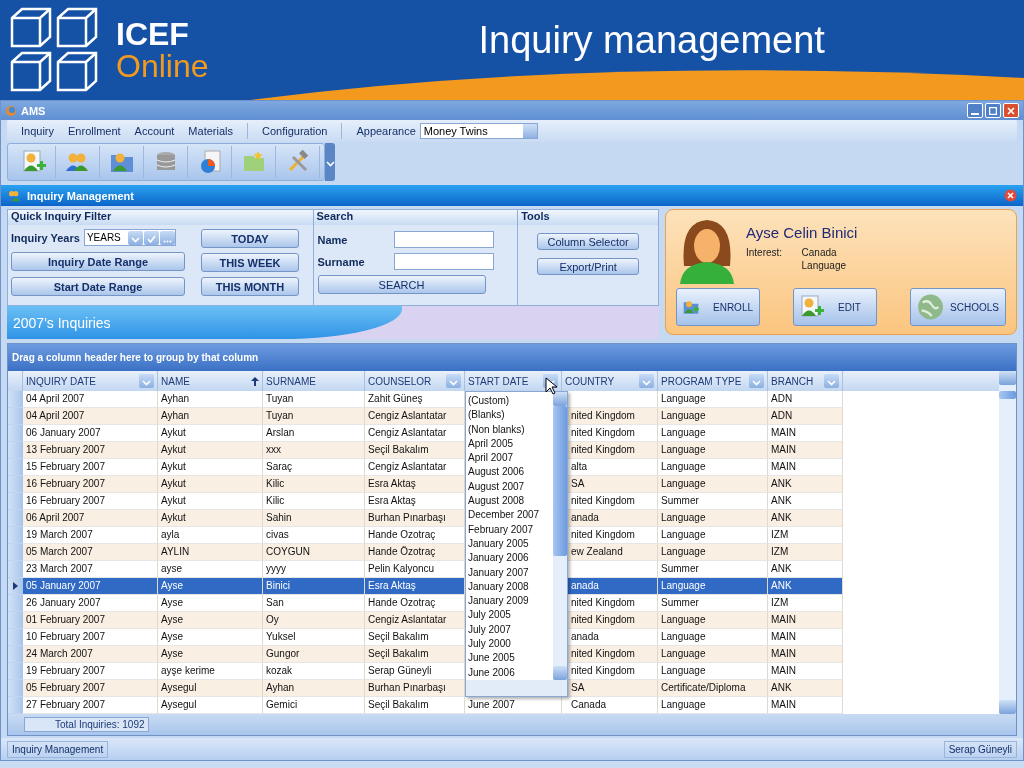  Describe the element at coordinates (154, 131) in the screenshot. I see `menu-item: Account` at that location.